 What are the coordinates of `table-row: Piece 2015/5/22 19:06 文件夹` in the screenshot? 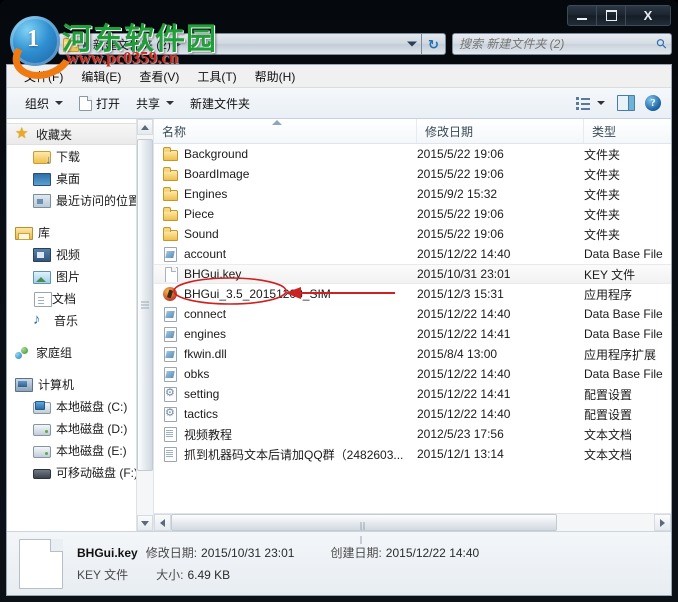 It's located at (412, 214).